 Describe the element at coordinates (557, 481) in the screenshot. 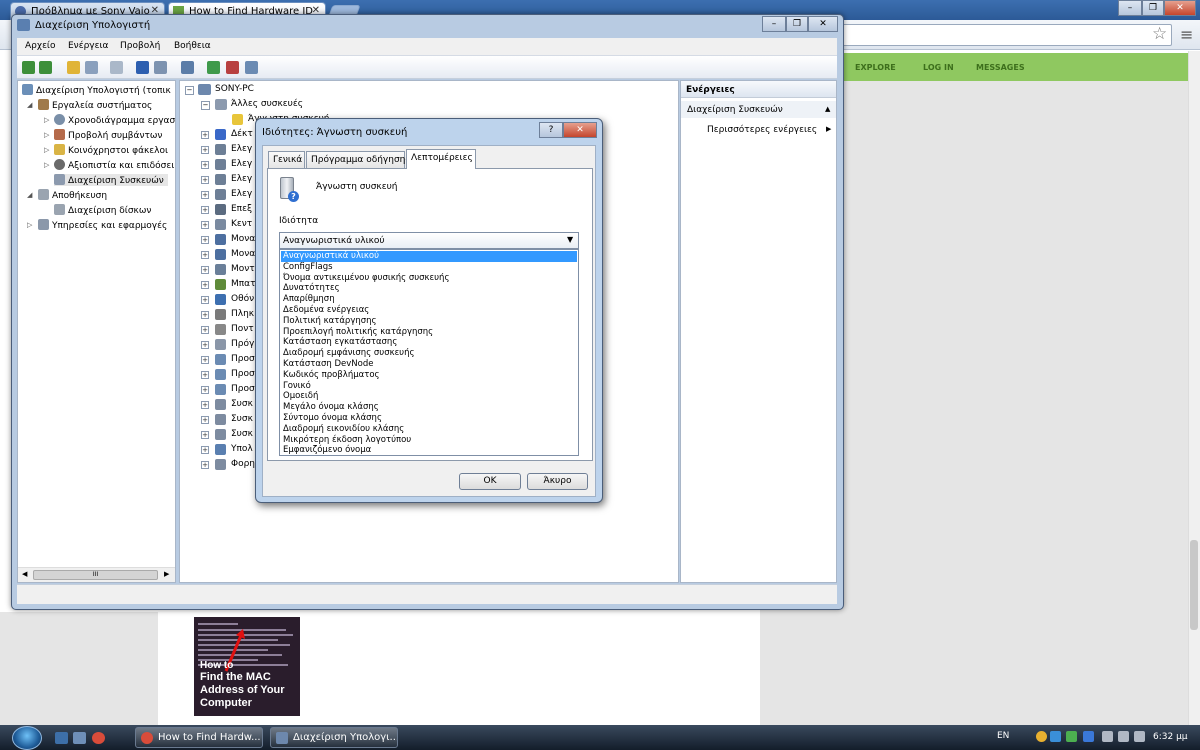

I see `cancel-button: Άκυρο` at that location.